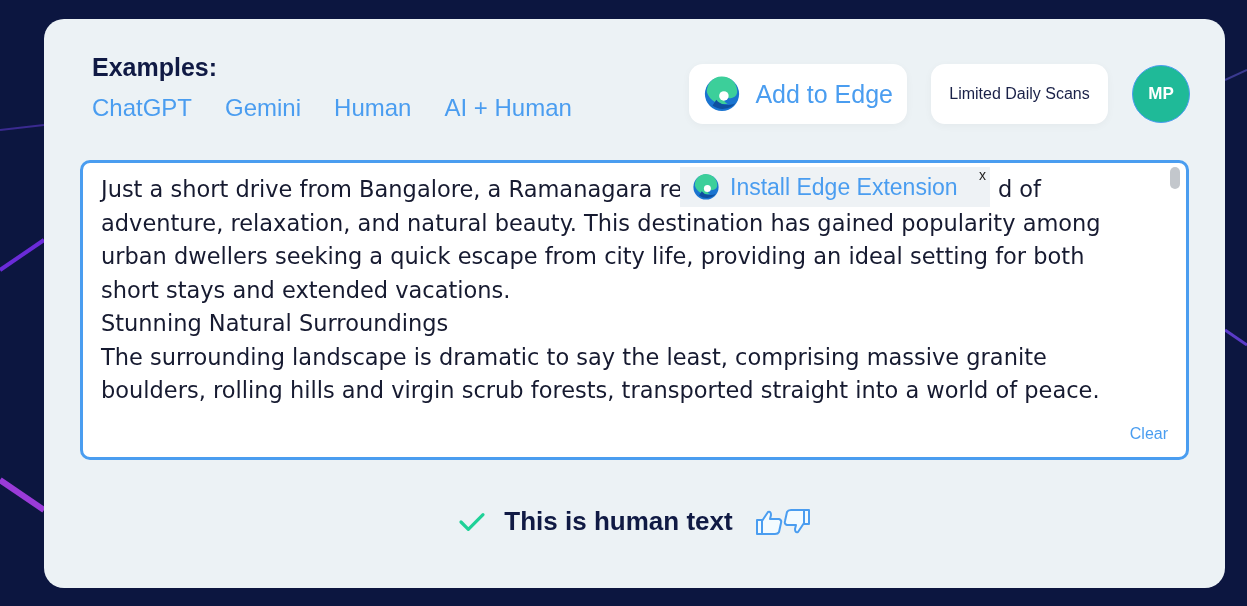 Image resolution: width=1247 pixels, height=606 pixels. Describe the element at coordinates (392, 189) in the screenshot. I see `text-line: Just a short drive from Bangalore, a Ramanagara re` at that location.